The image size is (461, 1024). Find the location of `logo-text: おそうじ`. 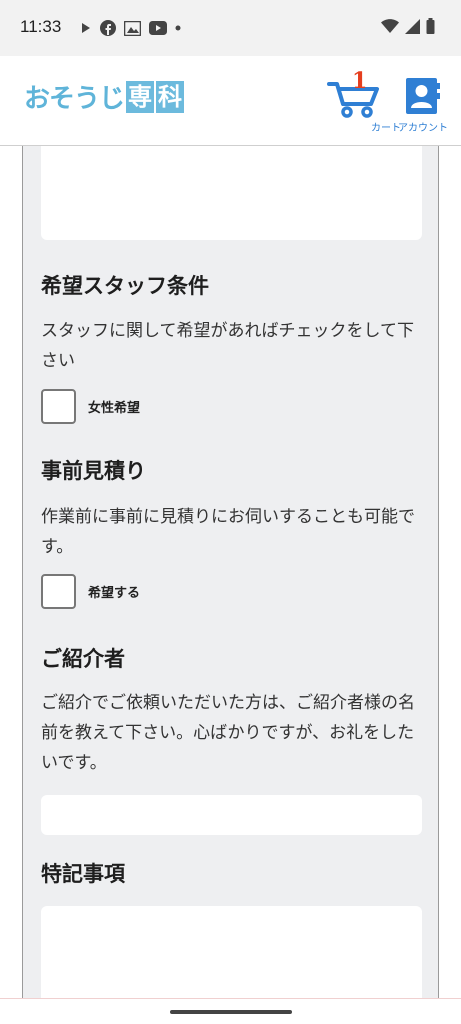

logo-text: おそうじ is located at coordinates (74, 99).